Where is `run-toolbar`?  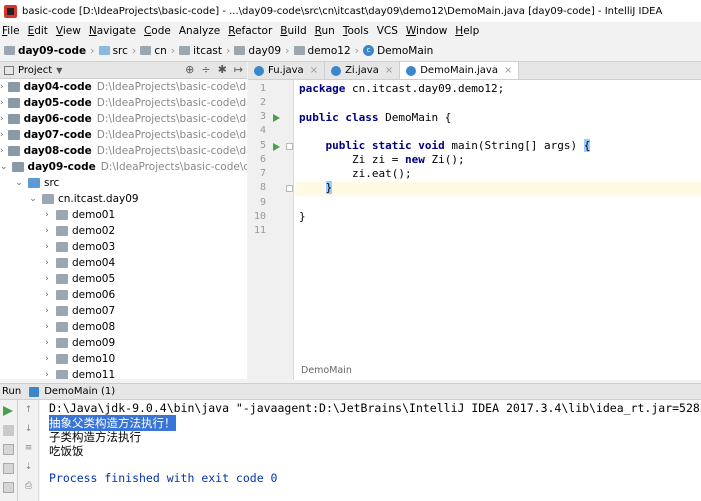
run-toolbar is located at coordinates (9, 450).